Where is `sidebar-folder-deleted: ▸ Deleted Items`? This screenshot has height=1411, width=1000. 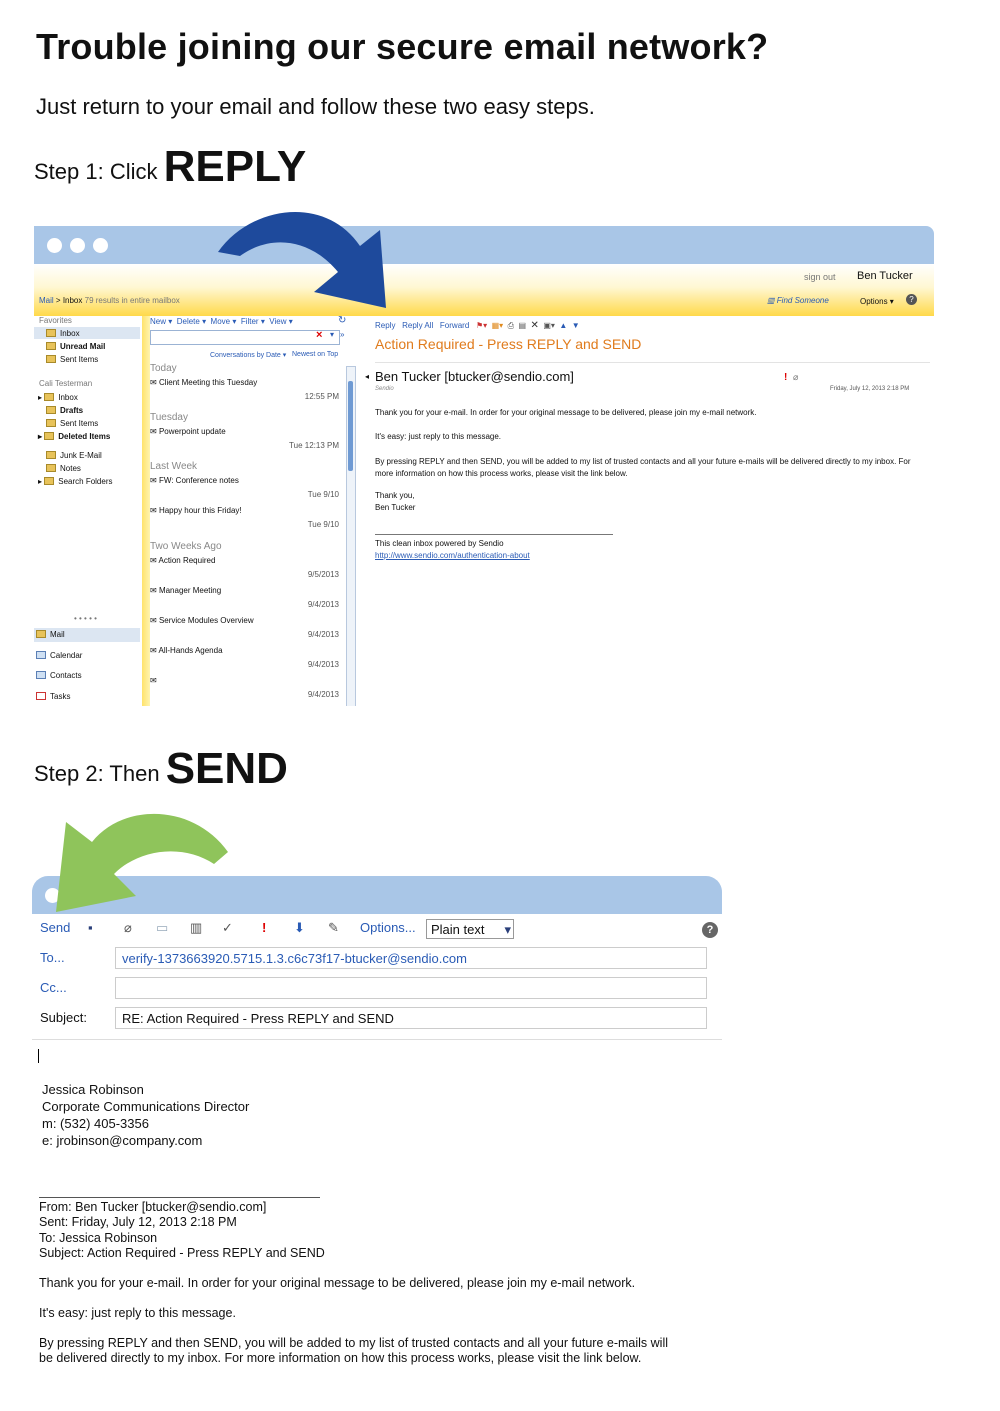 sidebar-folder-deleted: ▸ Deleted Items is located at coordinates (74, 436).